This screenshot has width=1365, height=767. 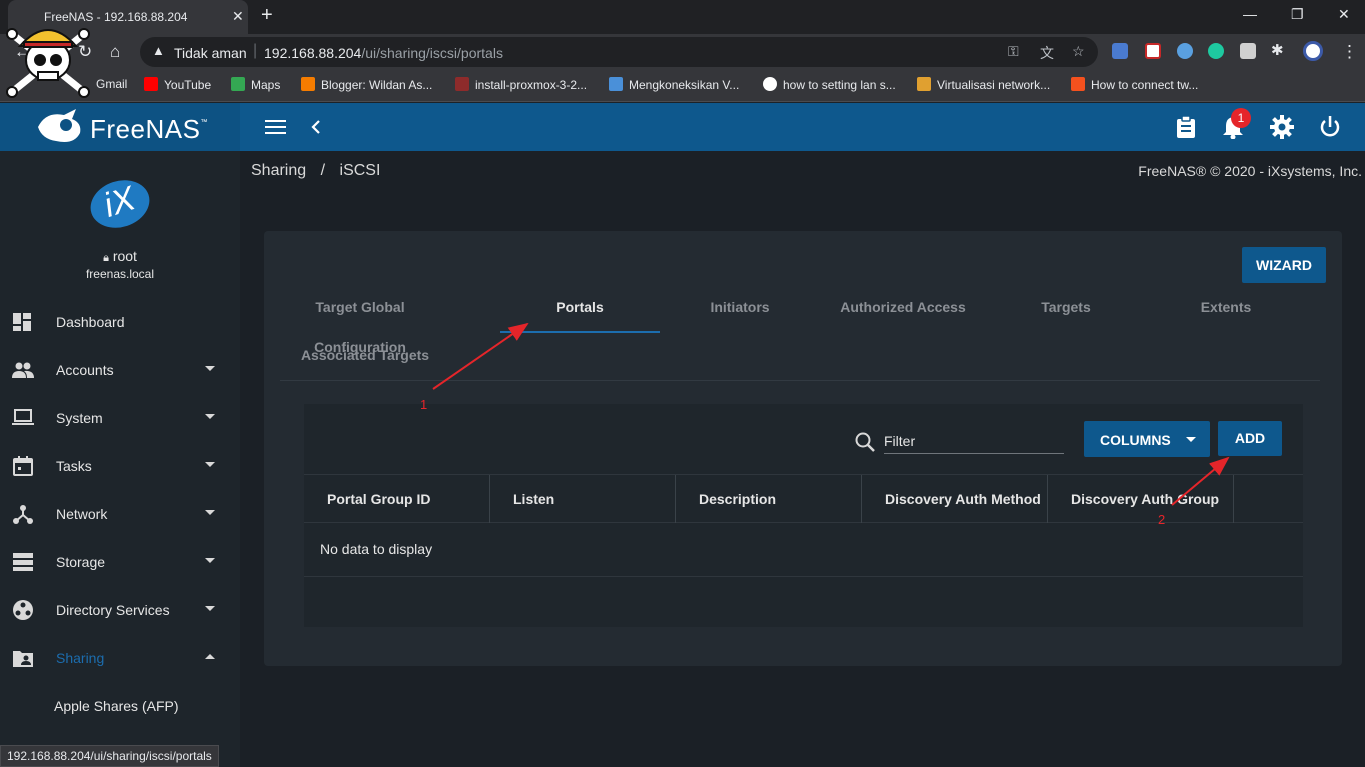 What do you see at coordinates (120, 204) in the screenshot?
I see `ix-logo: iX` at bounding box center [120, 204].